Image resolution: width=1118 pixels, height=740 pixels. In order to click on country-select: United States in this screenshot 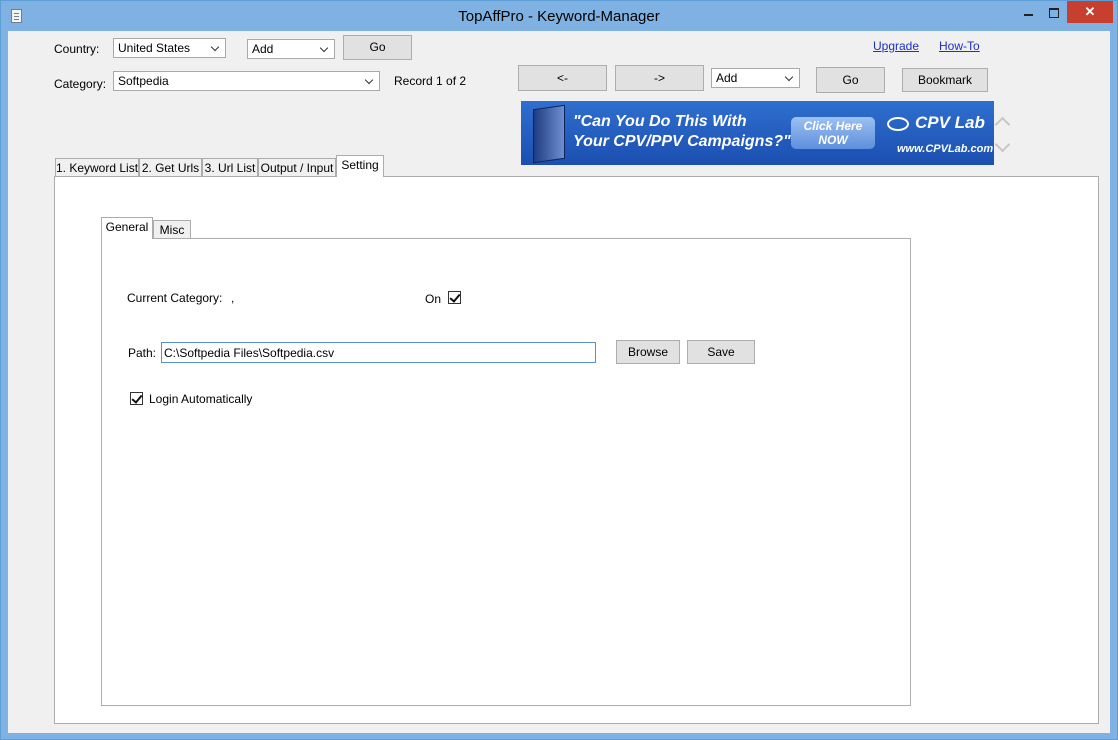, I will do `click(169, 48)`.